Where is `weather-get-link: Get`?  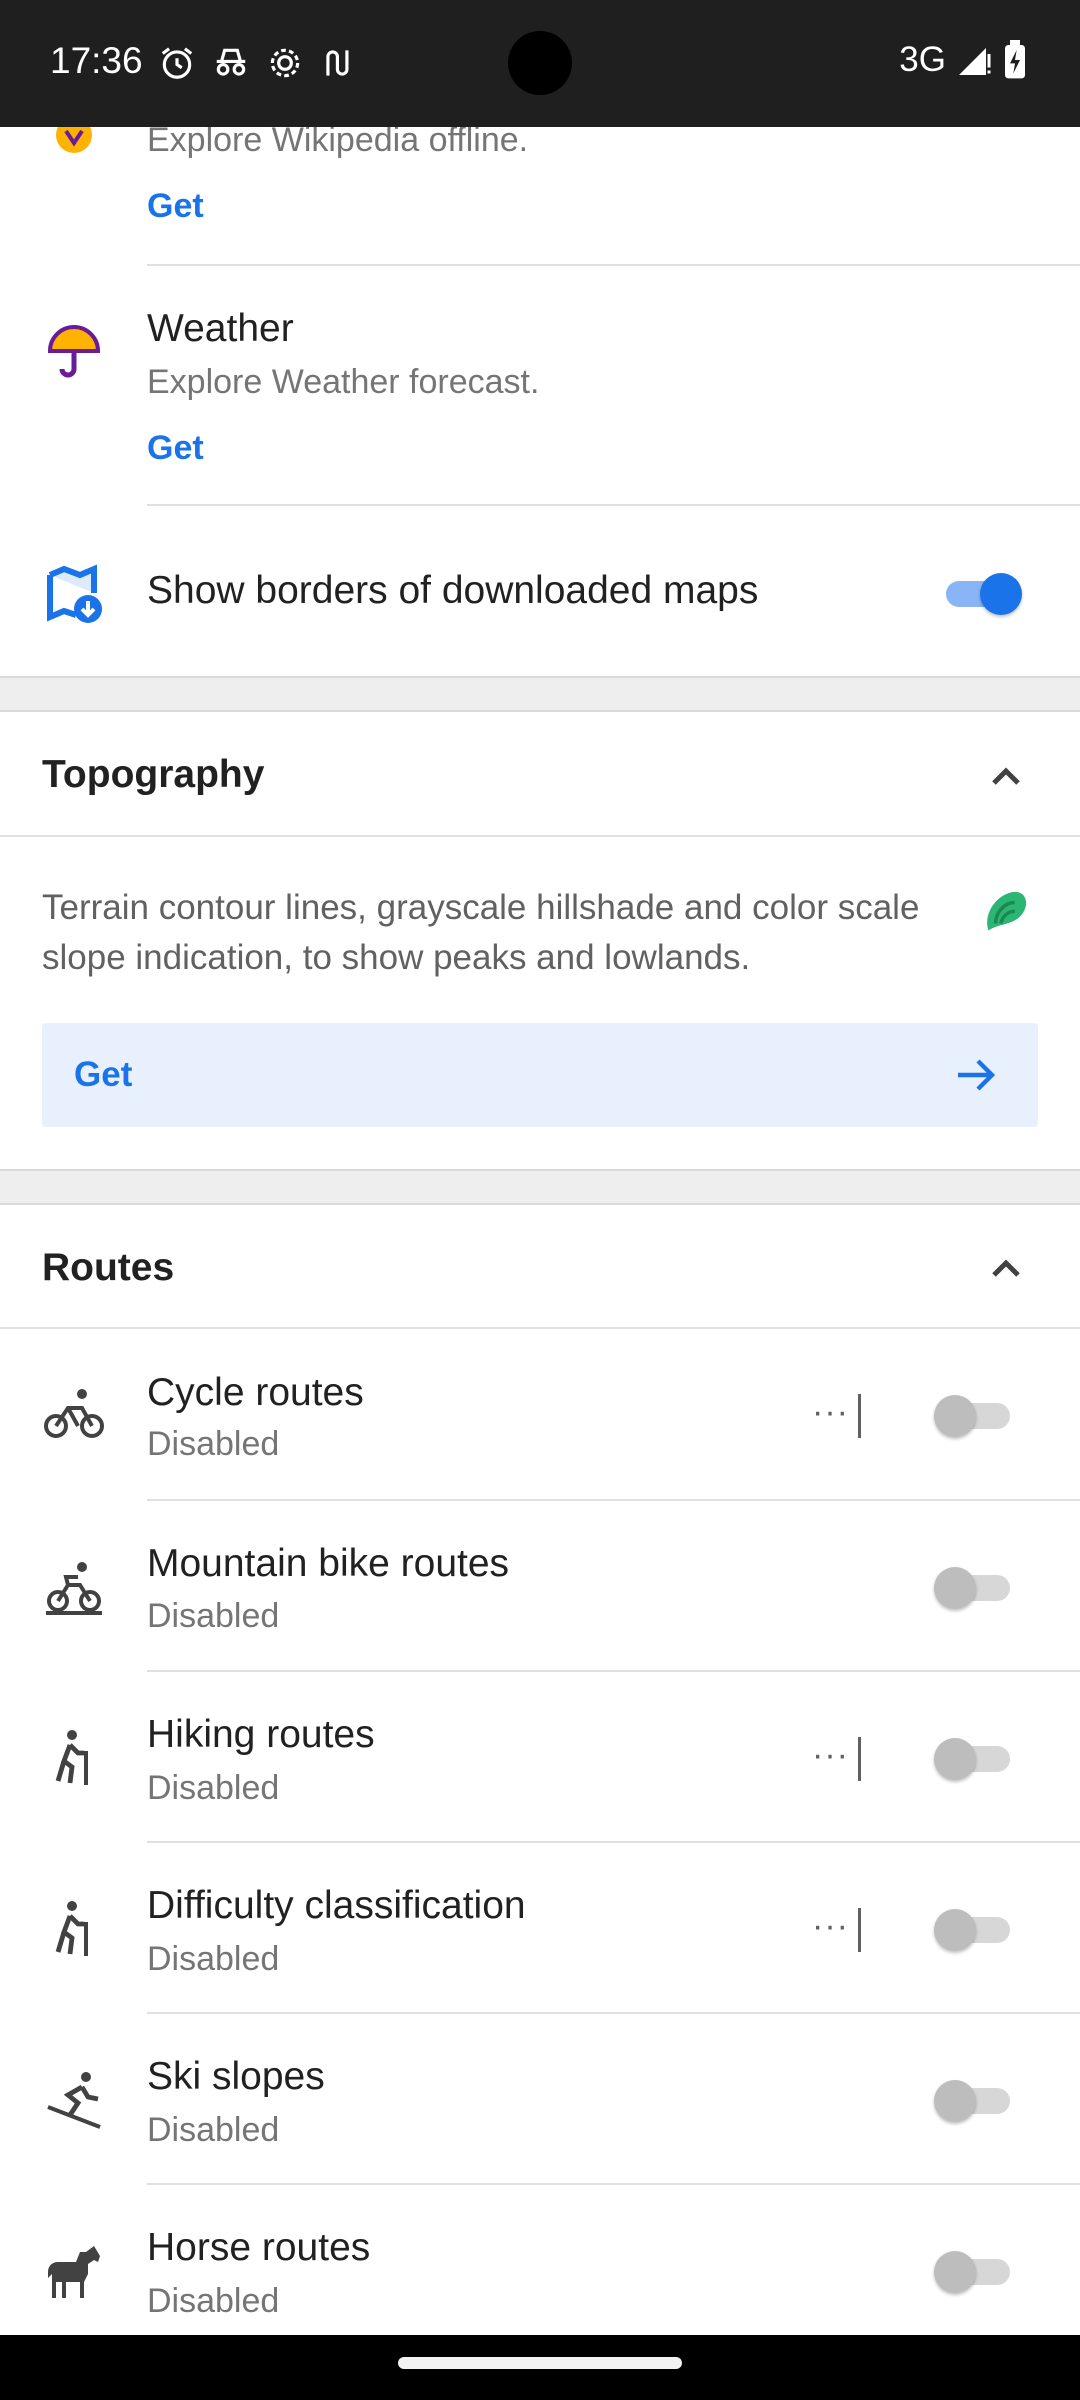 weather-get-link: Get is located at coordinates (175, 448).